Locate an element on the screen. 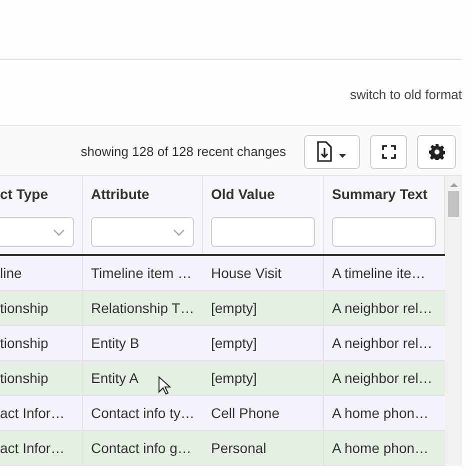  fullscreen-icon is located at coordinates (389, 151).